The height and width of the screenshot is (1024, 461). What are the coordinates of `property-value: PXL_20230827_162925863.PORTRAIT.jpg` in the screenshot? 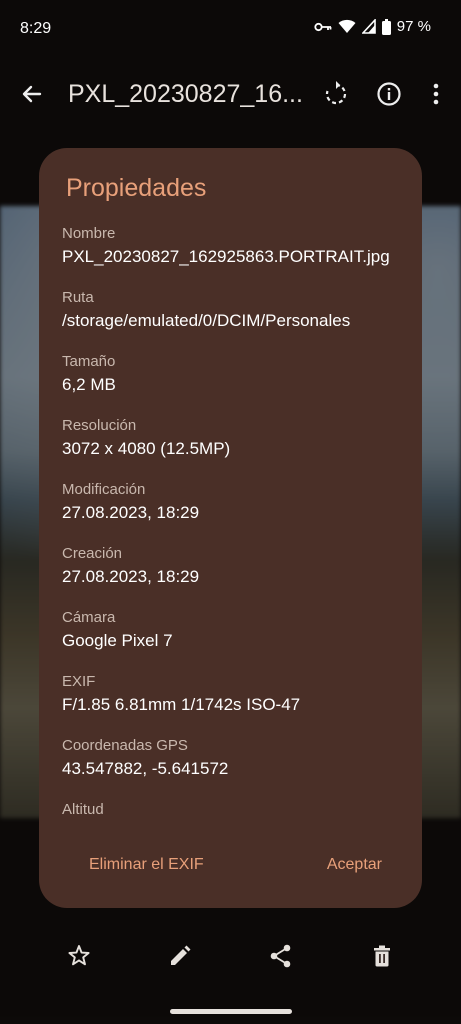 It's located at (226, 256).